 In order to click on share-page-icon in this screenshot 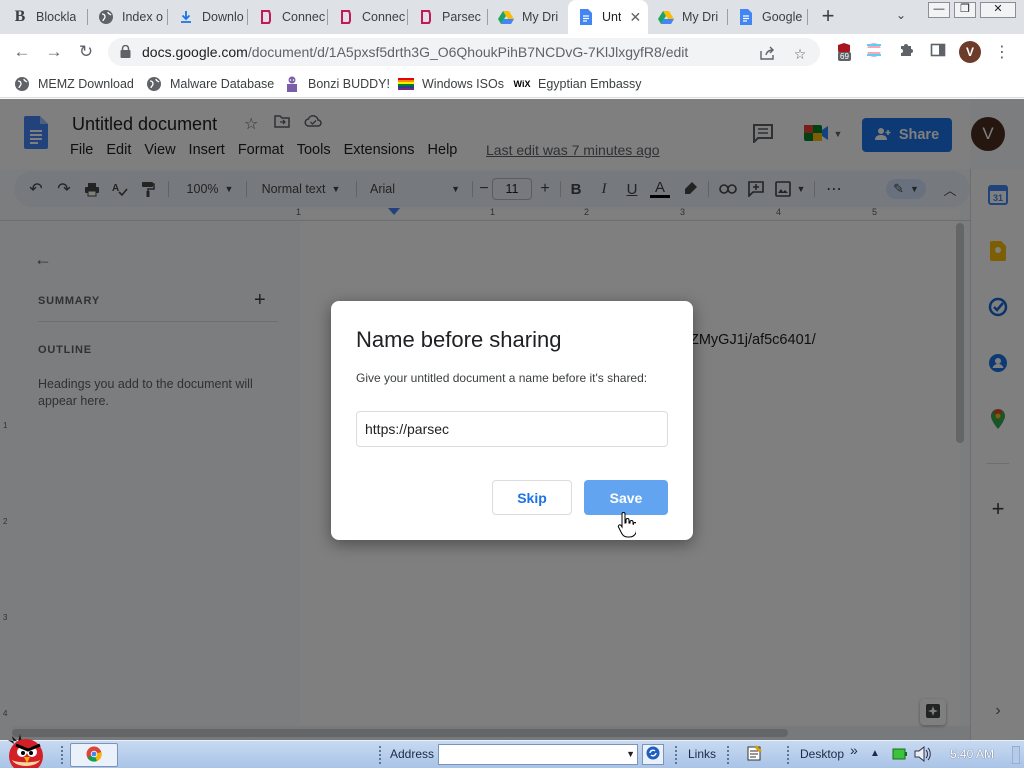, I will do `click(768, 56)`.